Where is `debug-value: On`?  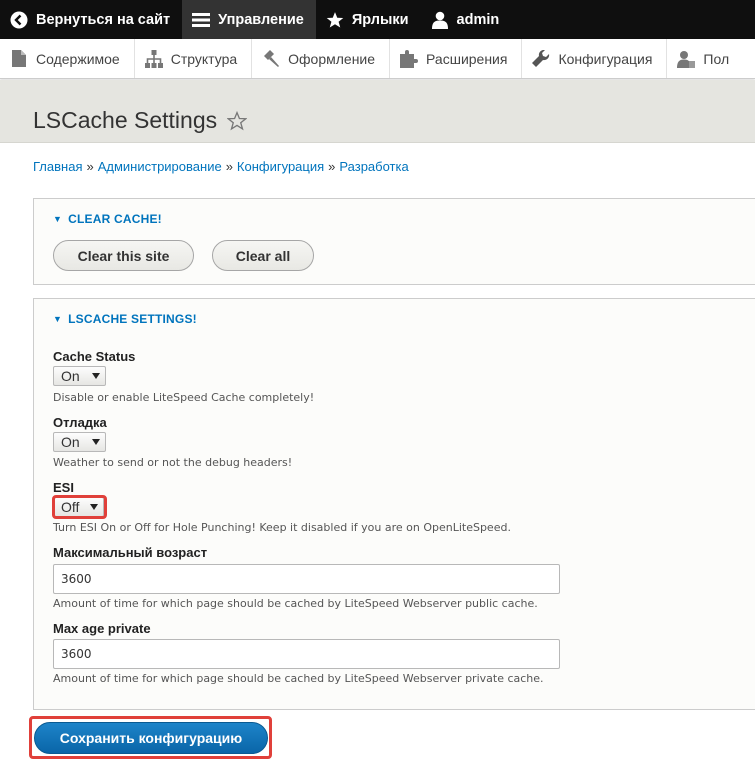
debug-value: On is located at coordinates (70, 442).